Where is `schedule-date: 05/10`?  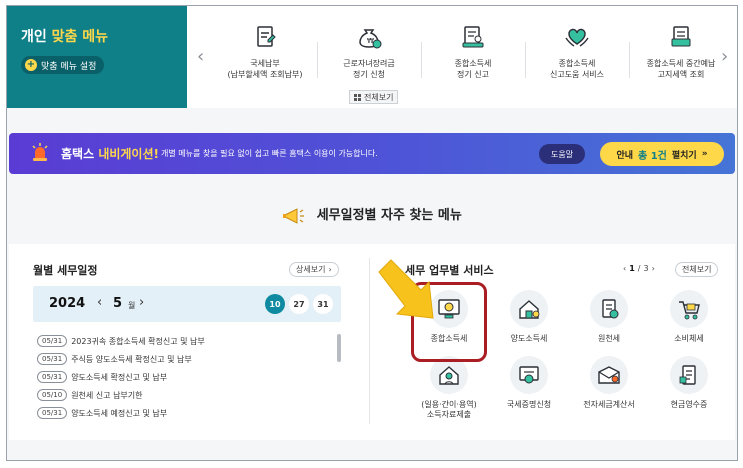 schedule-date: 05/10 is located at coordinates (52, 395).